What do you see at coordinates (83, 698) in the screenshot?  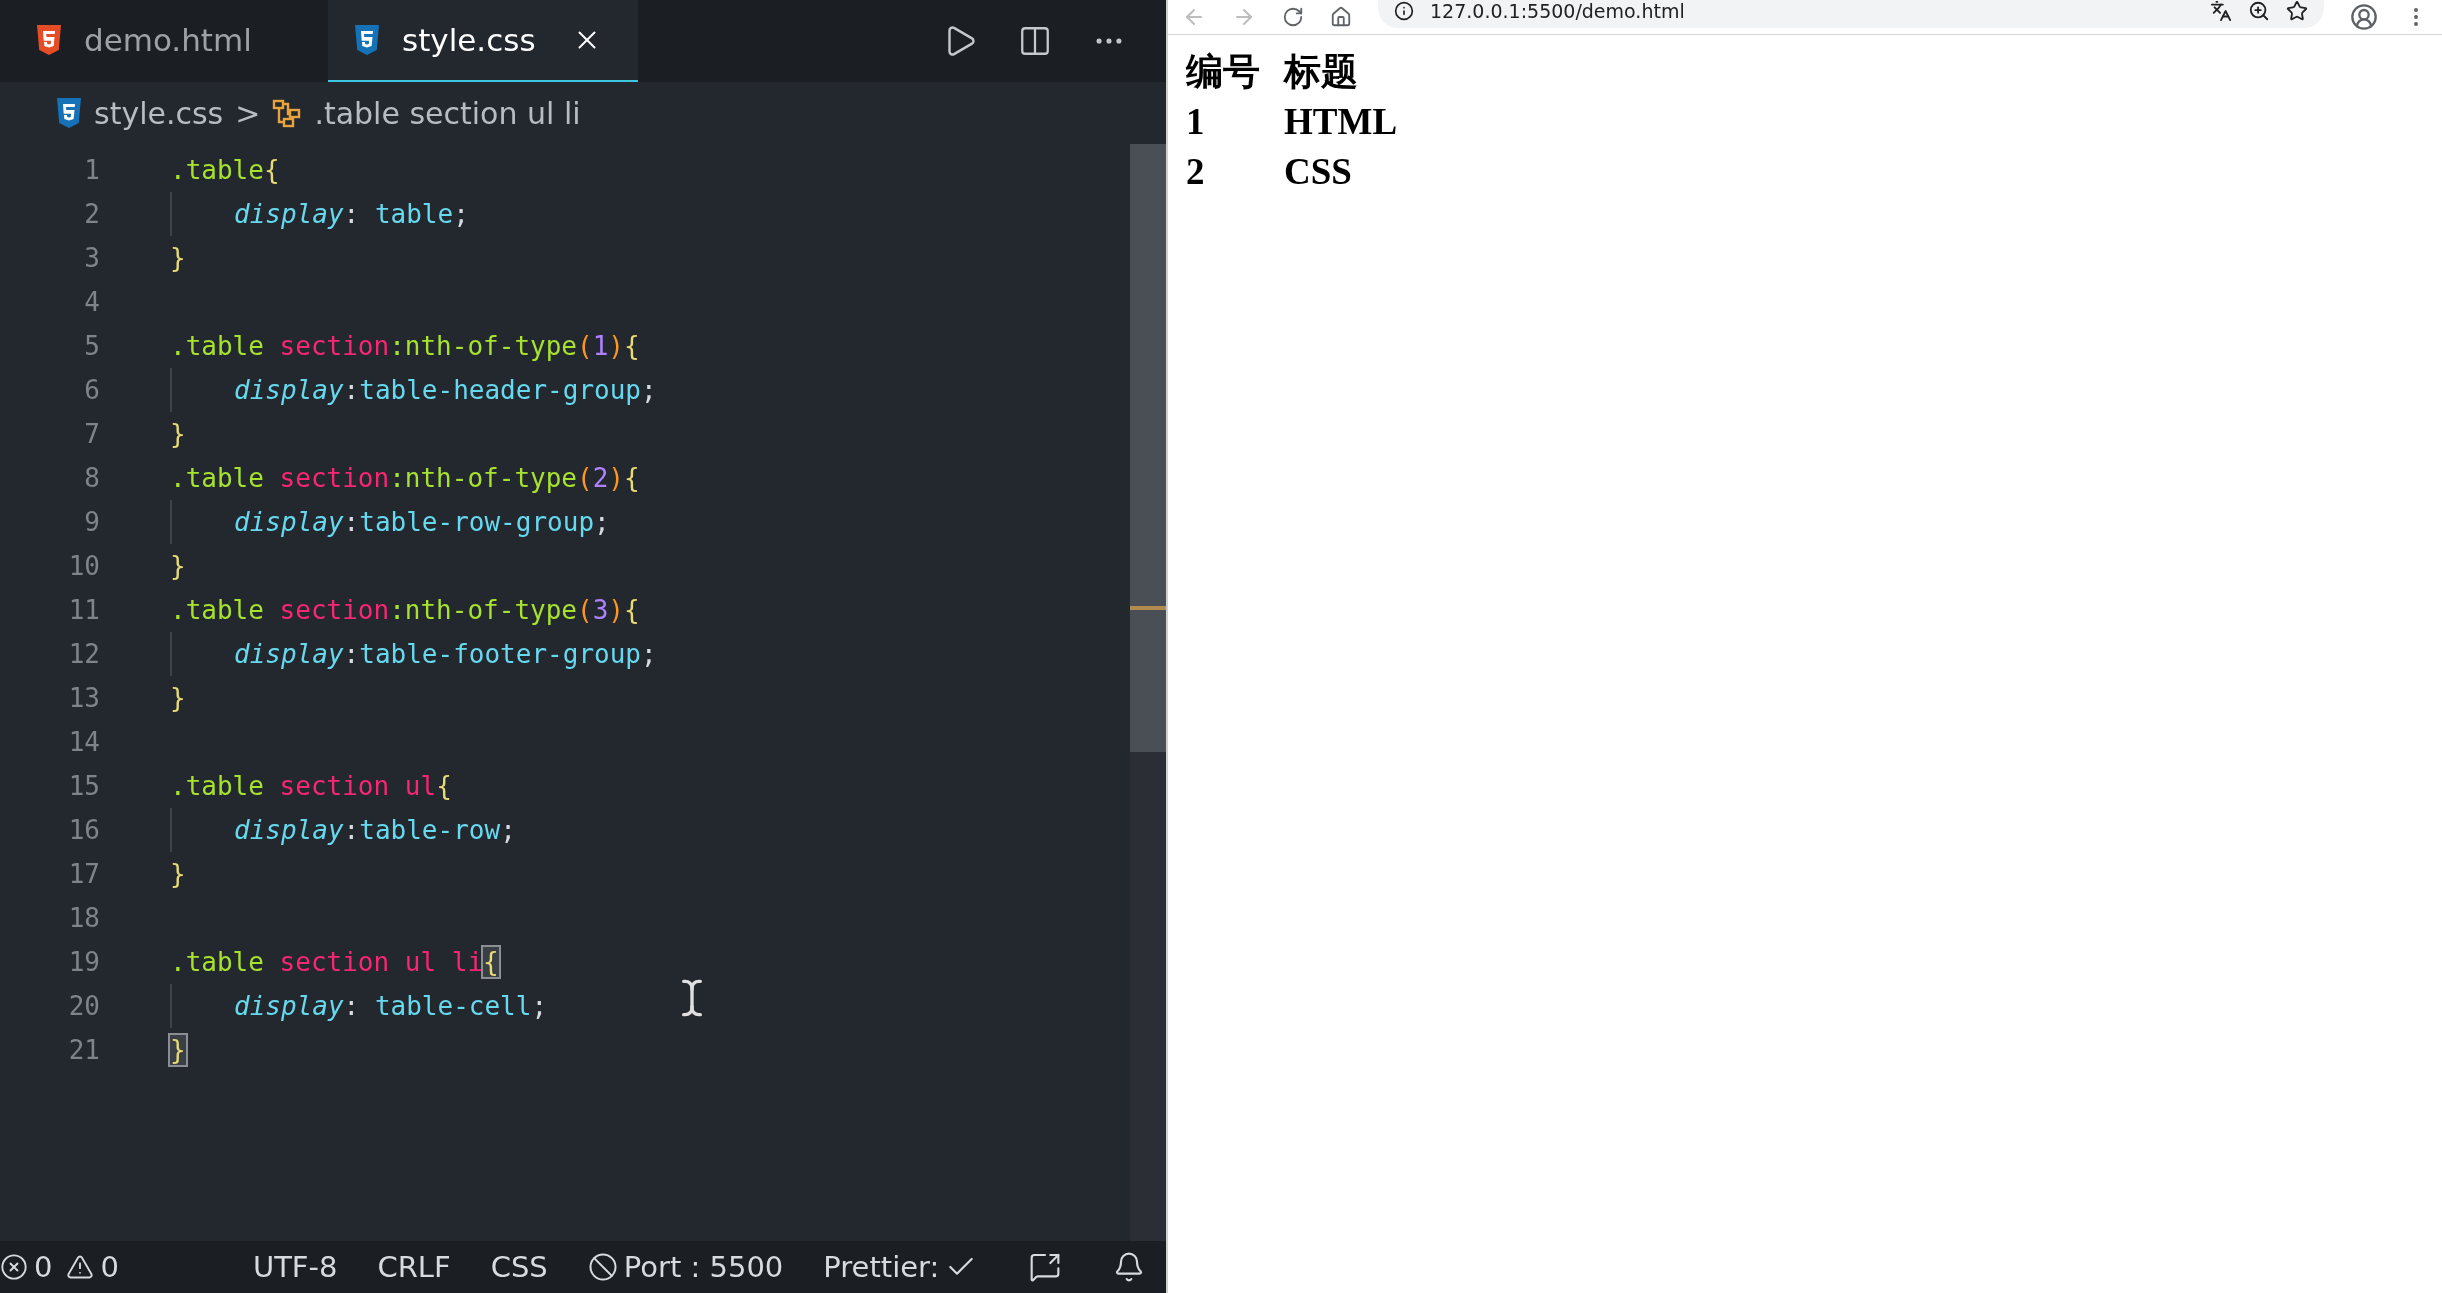 I see `line-number: 13` at bounding box center [83, 698].